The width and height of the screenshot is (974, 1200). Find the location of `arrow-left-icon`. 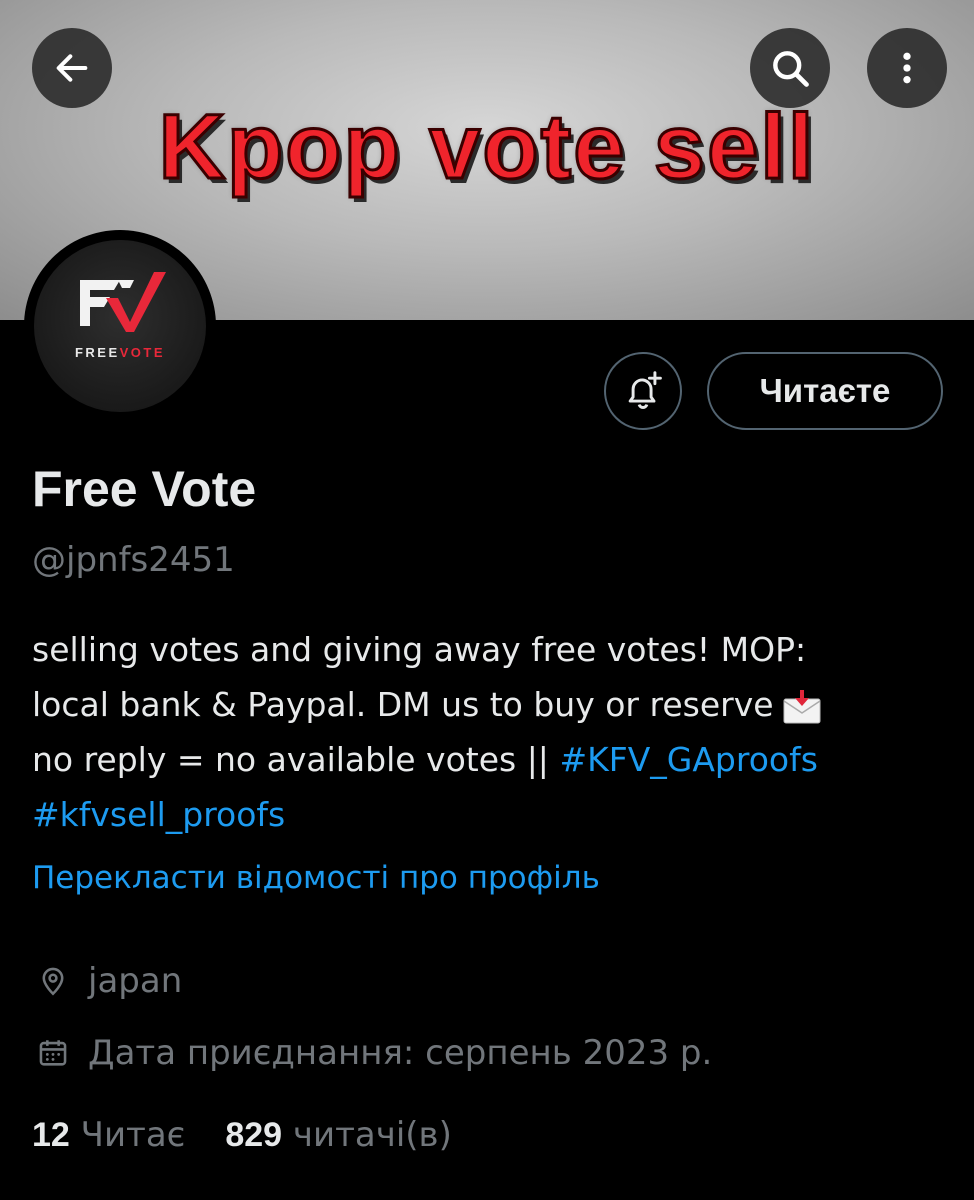

arrow-left-icon is located at coordinates (72, 68).